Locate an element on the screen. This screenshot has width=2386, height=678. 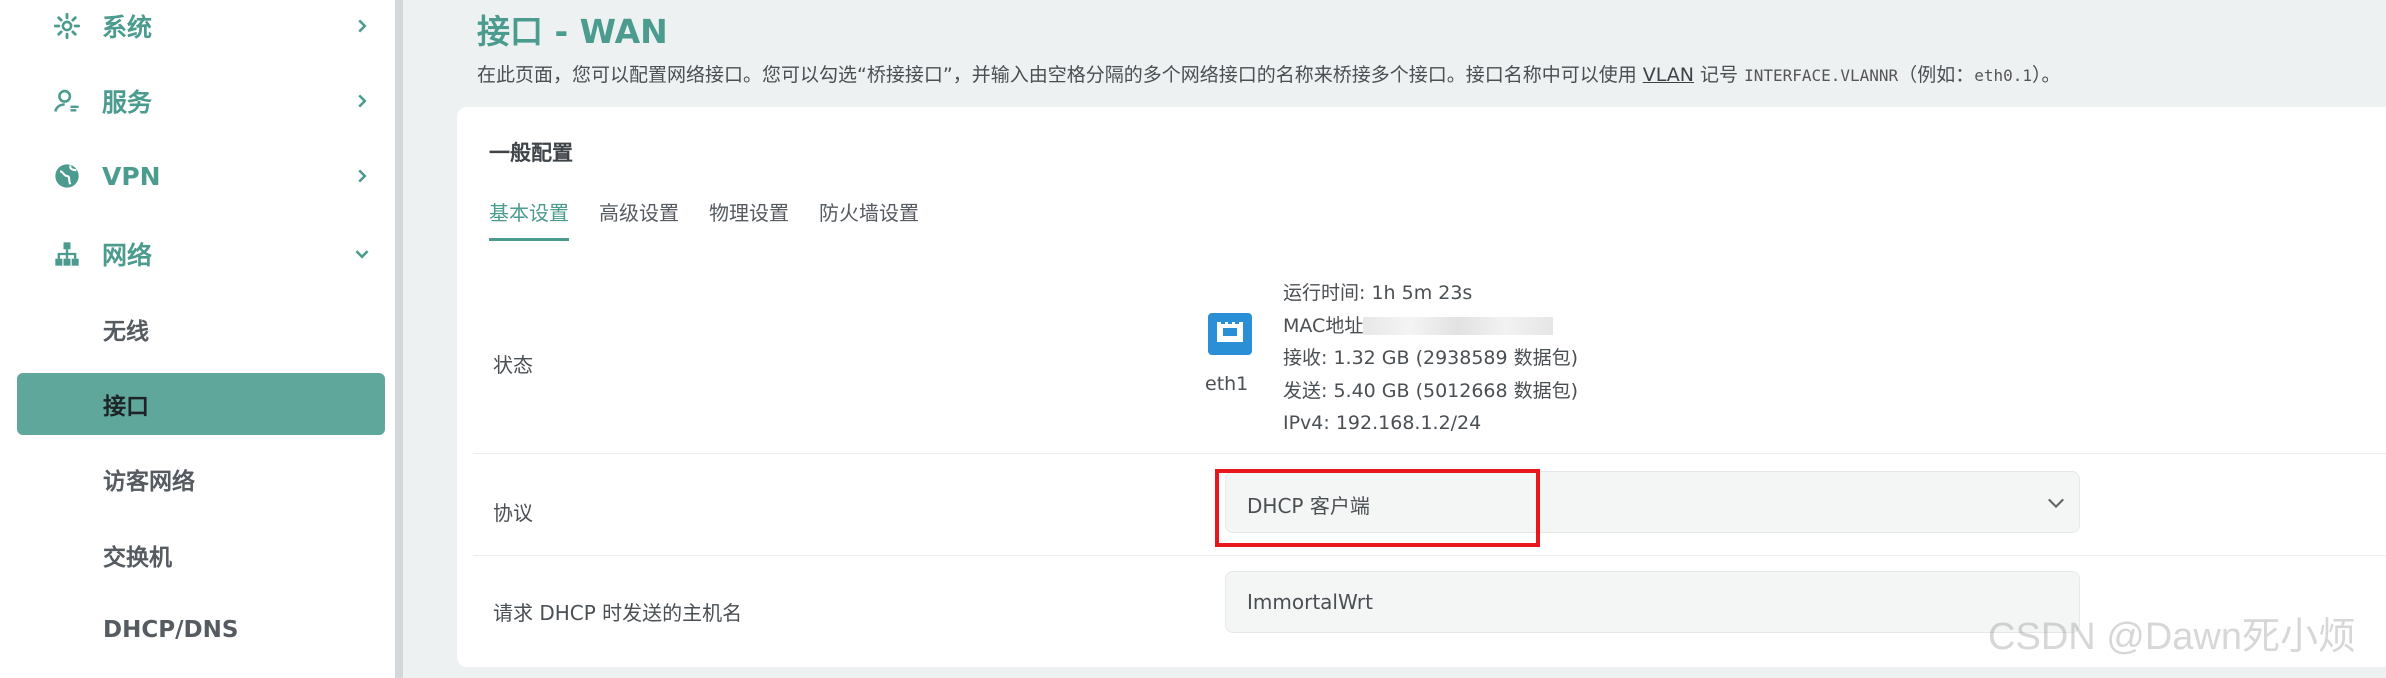
hostname-input is located at coordinates (1652, 602).